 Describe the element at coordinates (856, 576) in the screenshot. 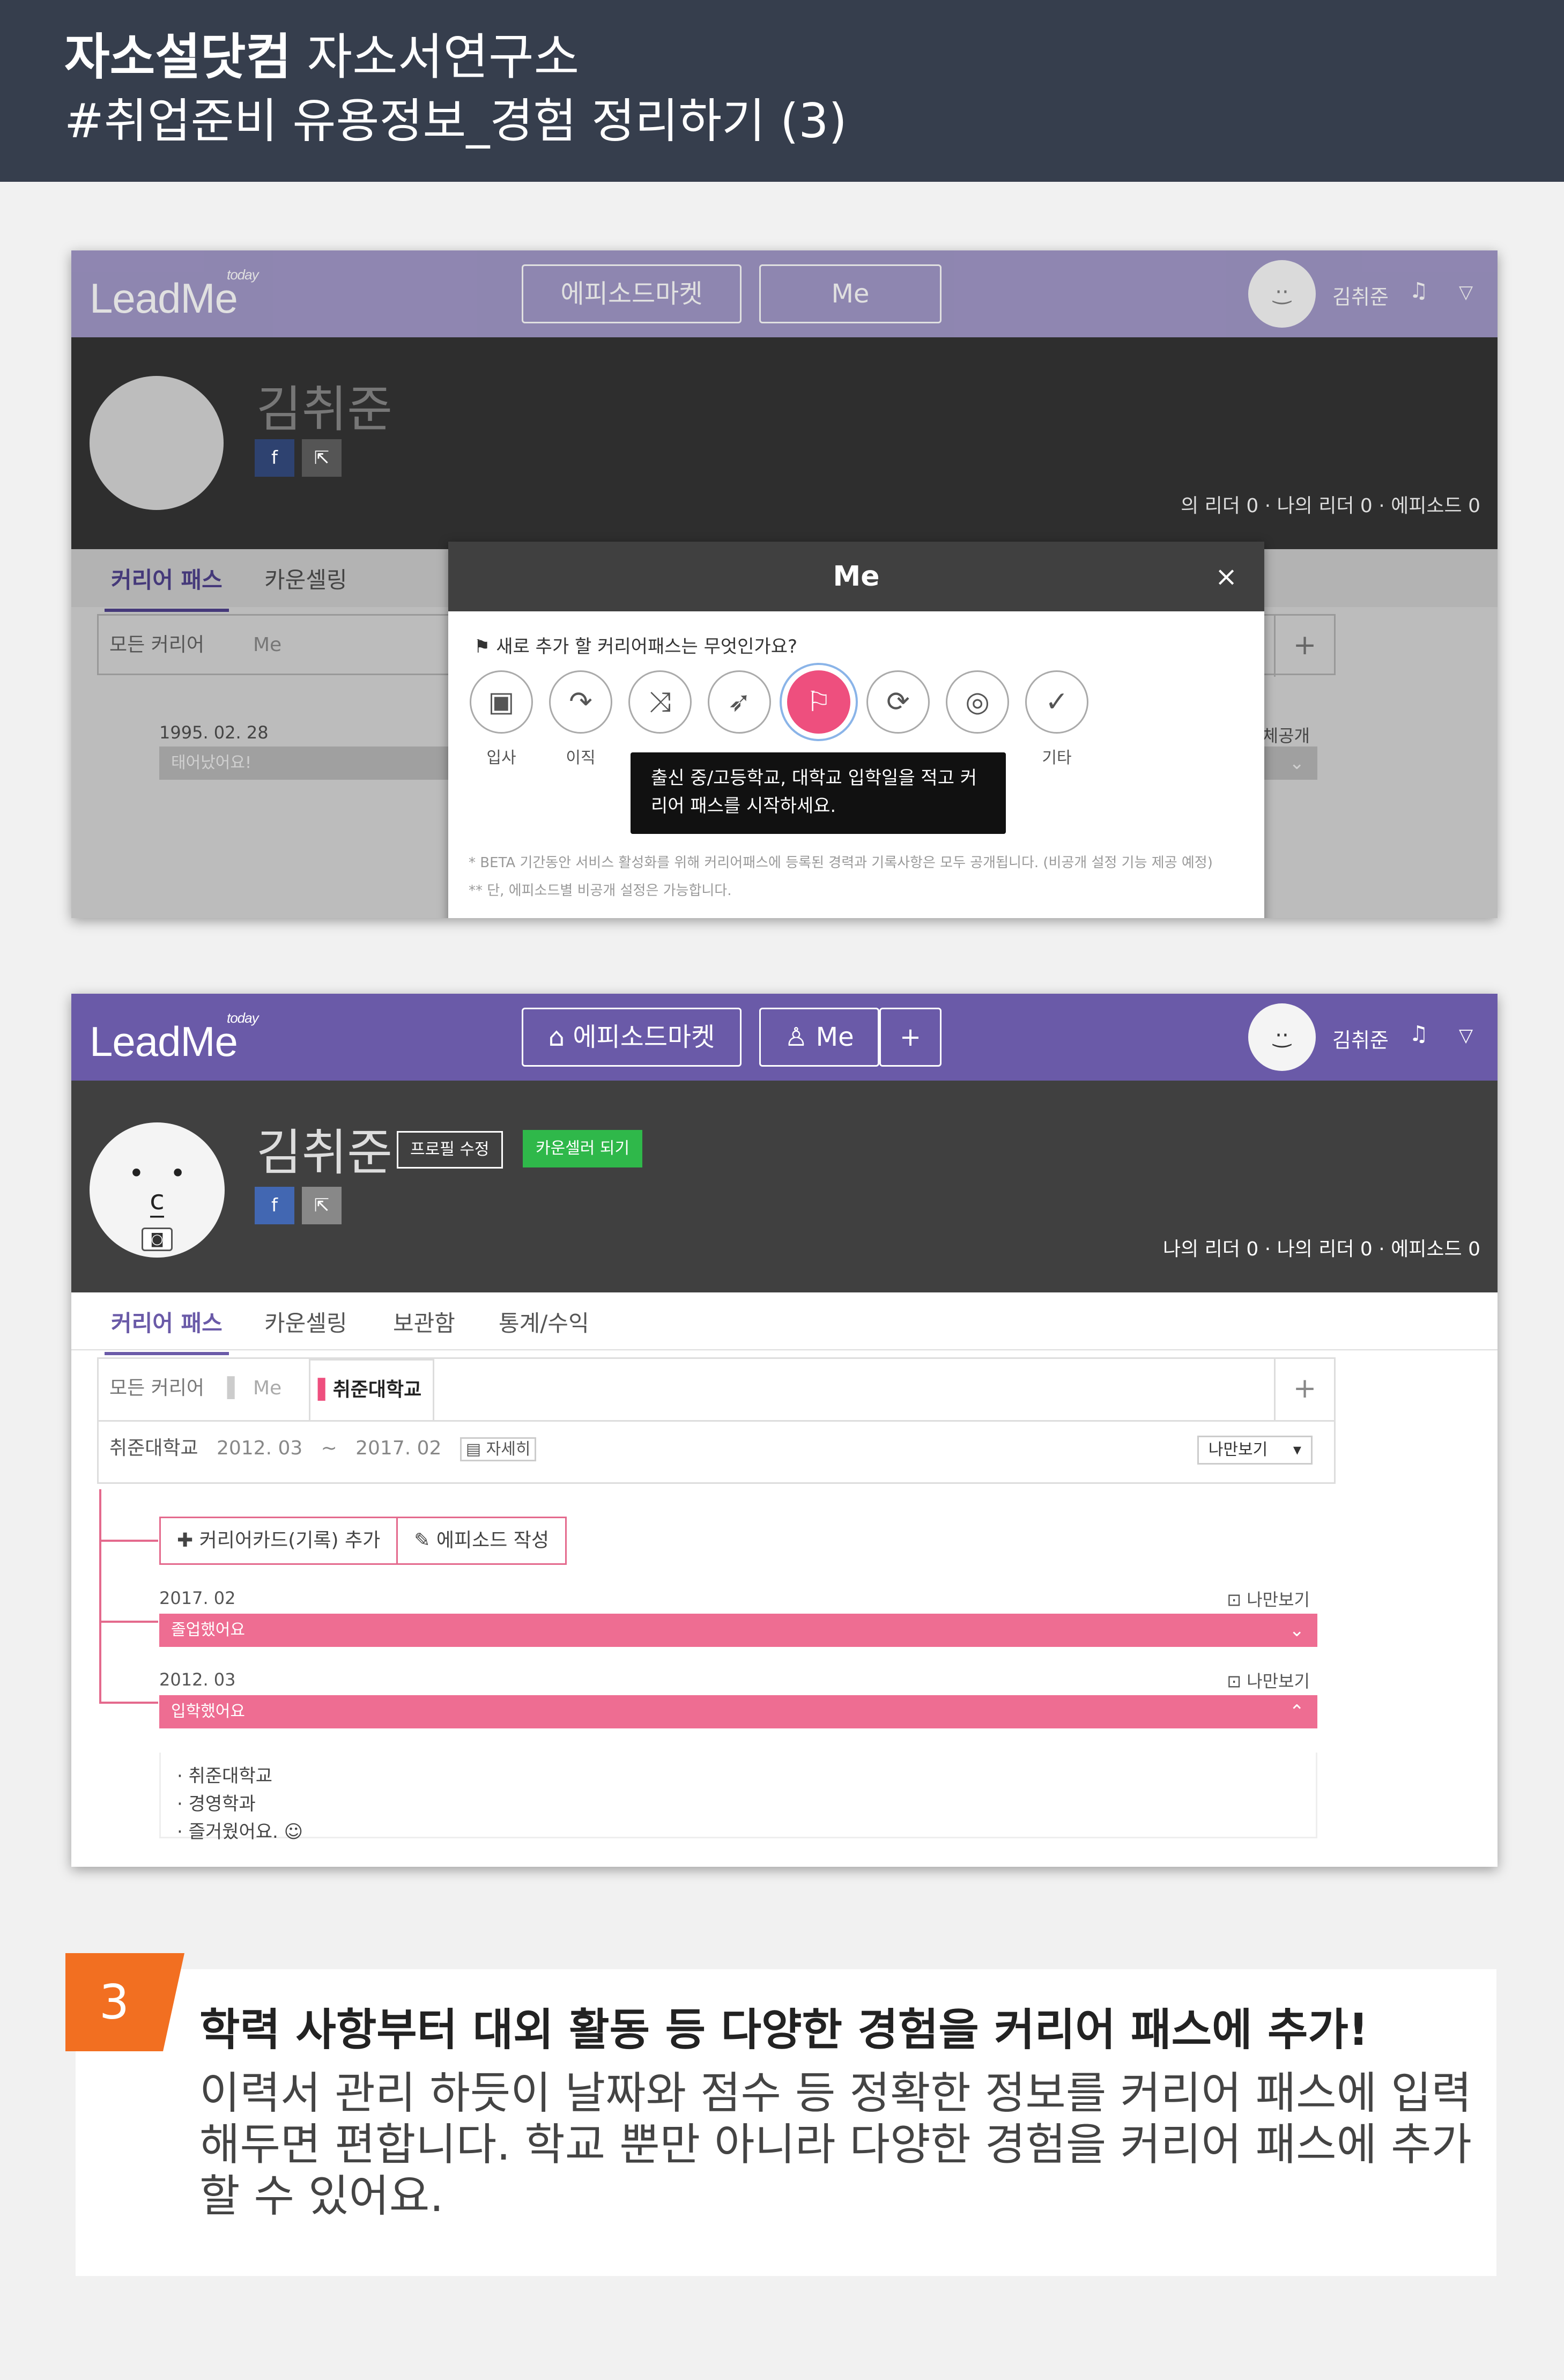

I see `modal-title: Me` at that location.